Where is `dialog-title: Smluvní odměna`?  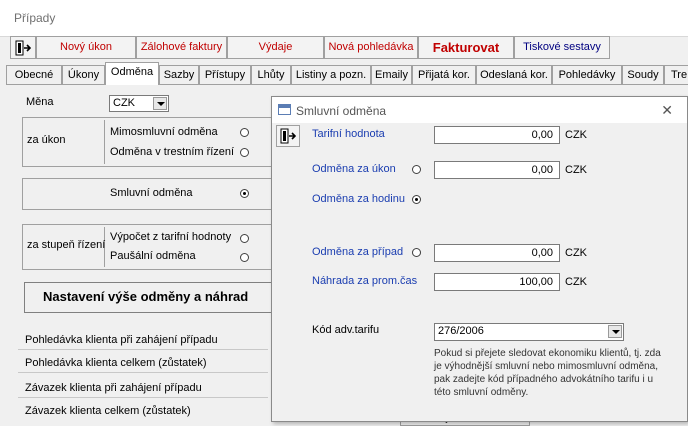
dialog-title: Smluvní odměna is located at coordinates (341, 111).